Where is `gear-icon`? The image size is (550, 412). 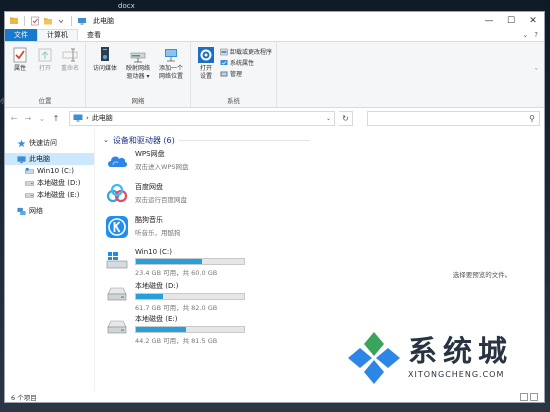 gear-icon is located at coordinates (206, 55).